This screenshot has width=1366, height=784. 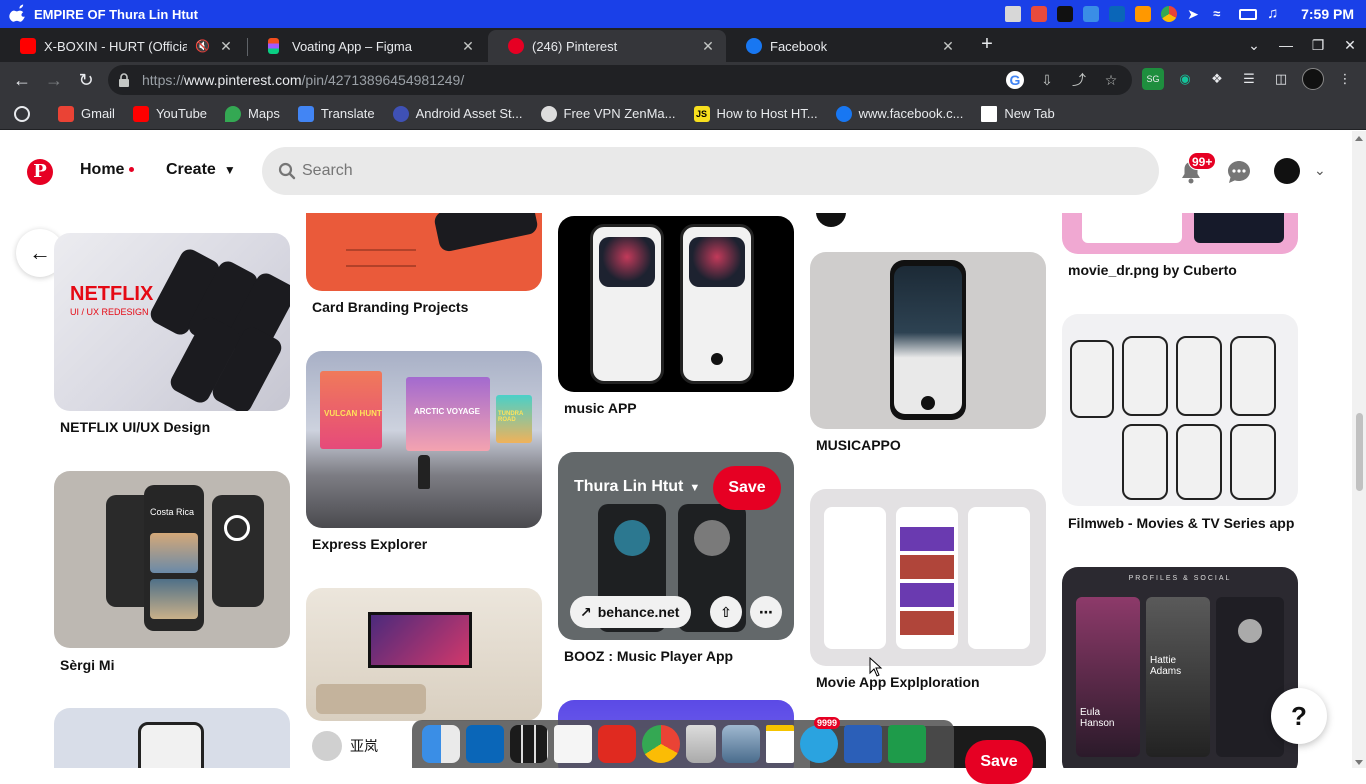 What do you see at coordinates (1287, 171) in the screenshot?
I see `avatar` at bounding box center [1287, 171].